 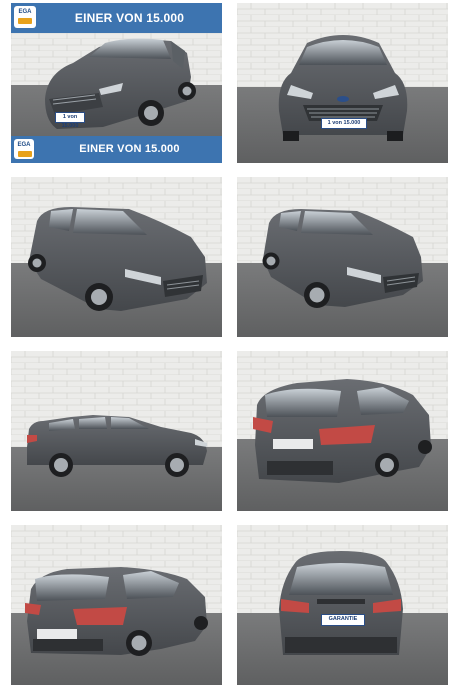 I want to click on promo-banner-bottom: EGA EINER VON 15.000, so click(x=116, y=149).